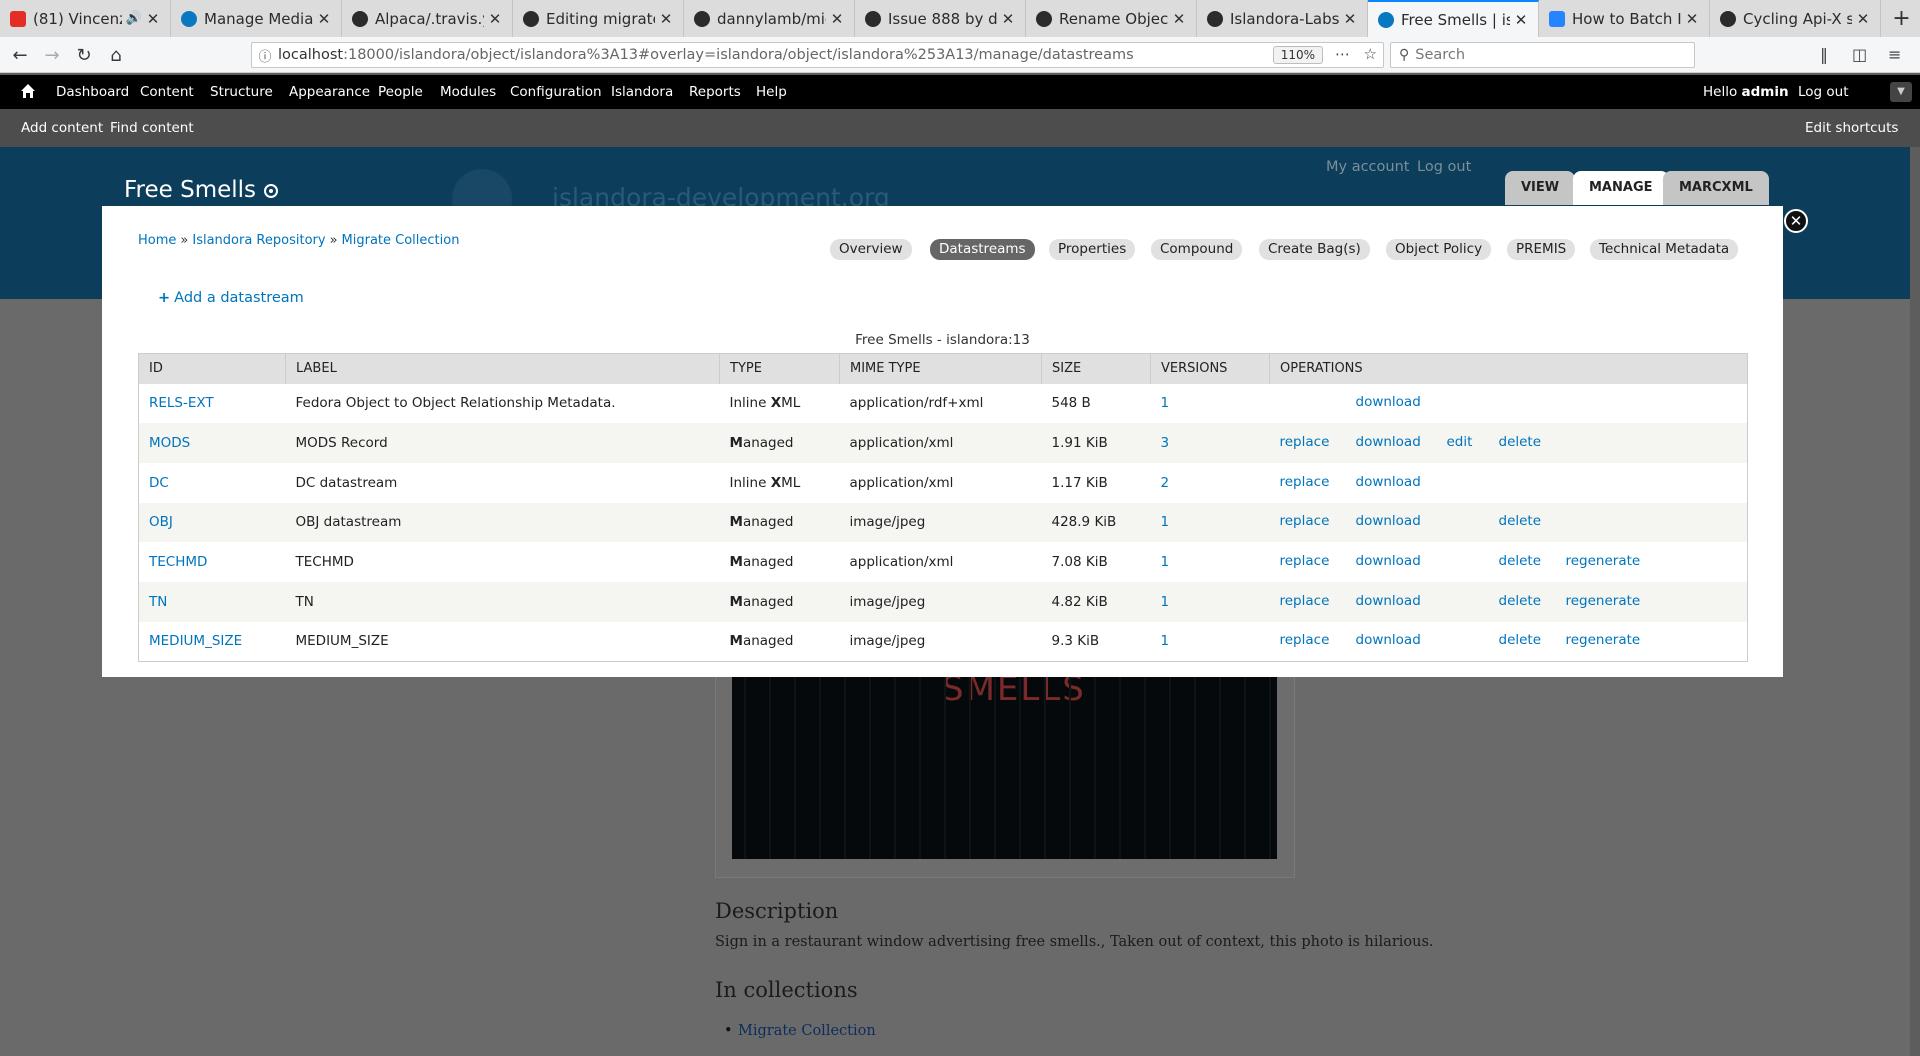 Image resolution: width=1920 pixels, height=1056 pixels. Describe the element at coordinates (940, 18) in the screenshot. I see `browser-tab: Issue 888 by dan✕` at that location.